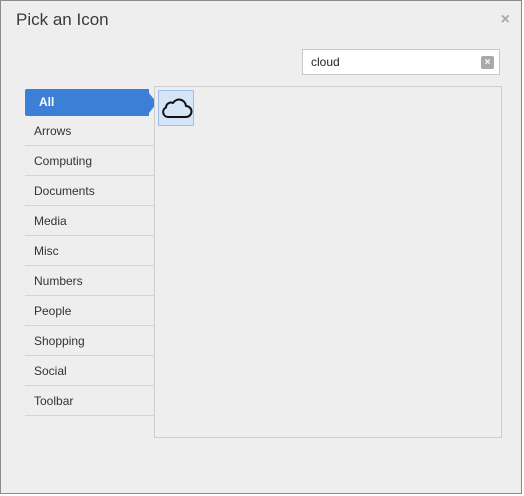 The width and height of the screenshot is (524, 496). What do you see at coordinates (89, 281) in the screenshot?
I see `category-item-numbers: Numbers` at bounding box center [89, 281].